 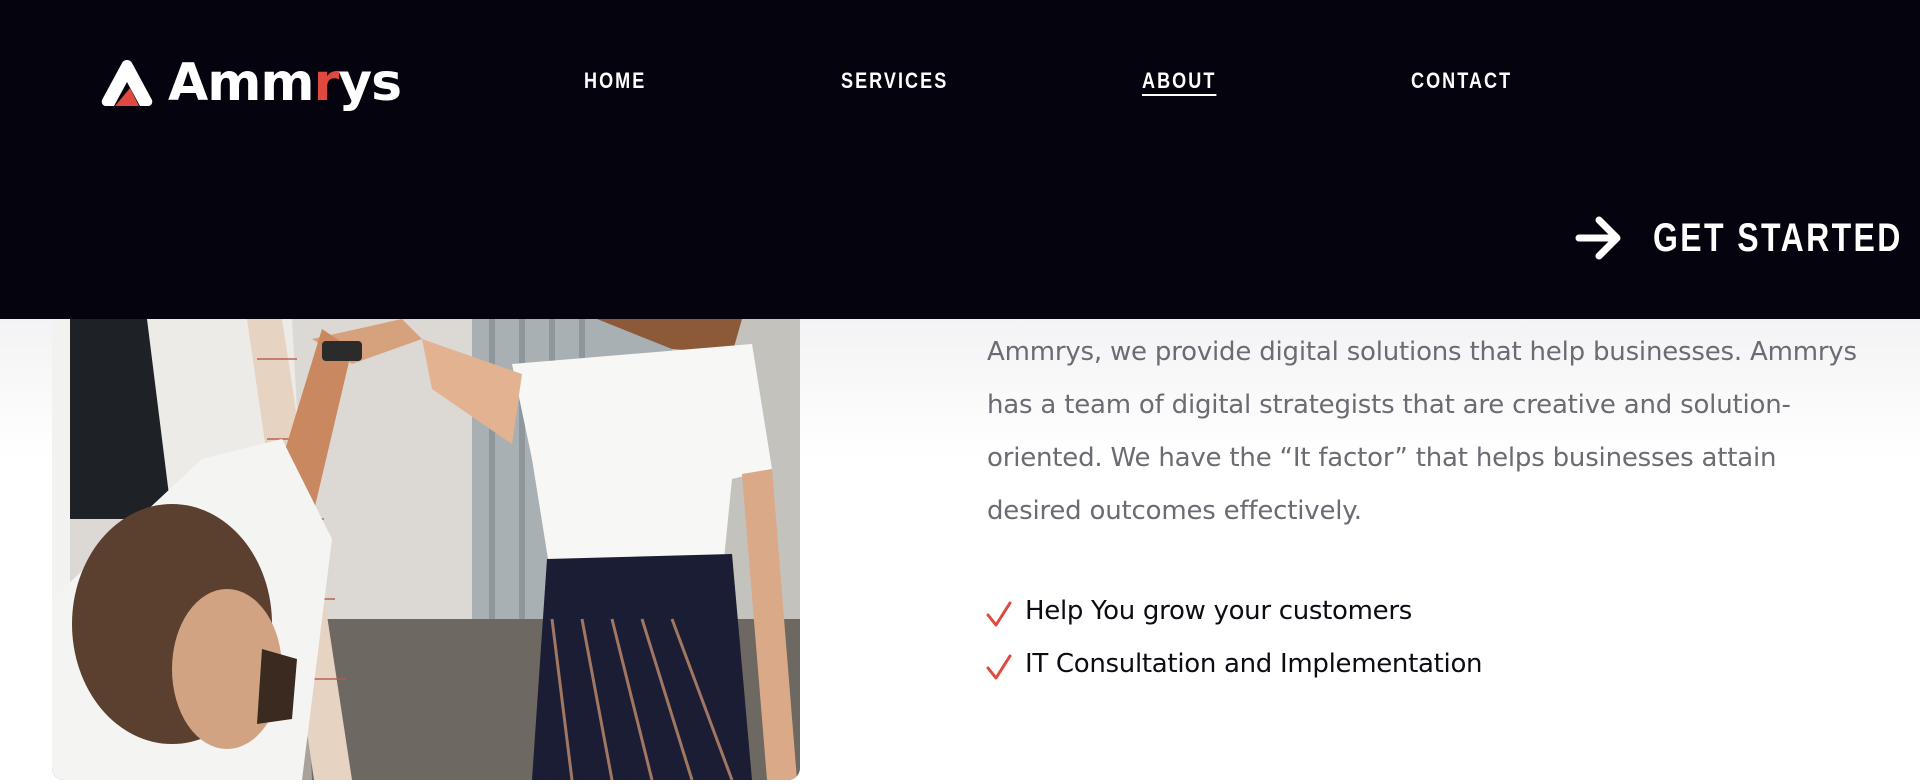 What do you see at coordinates (1778, 238) in the screenshot?
I see `get-started-label: GET STARTED` at bounding box center [1778, 238].